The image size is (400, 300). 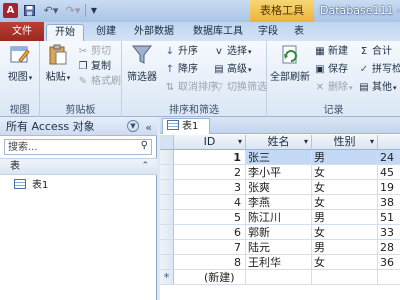 What do you see at coordinates (94, 10) in the screenshot?
I see `customize-toolbar-icon: ▼` at bounding box center [94, 10].